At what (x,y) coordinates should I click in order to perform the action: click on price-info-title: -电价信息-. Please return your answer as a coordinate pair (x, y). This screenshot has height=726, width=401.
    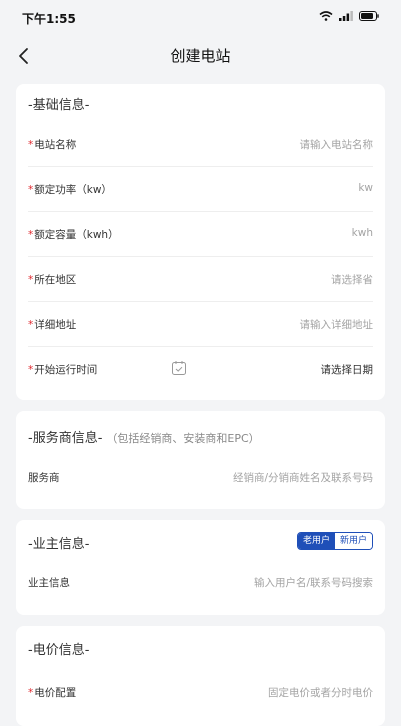
    Looking at the image, I should click on (59, 650).